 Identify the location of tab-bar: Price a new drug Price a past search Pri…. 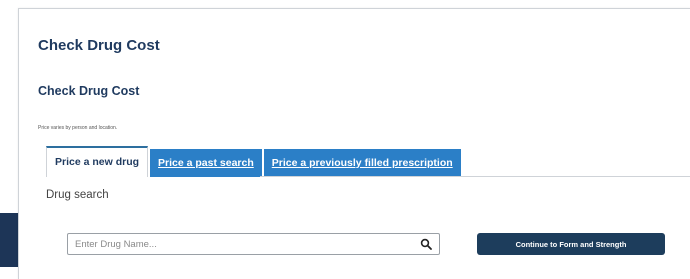
(254, 161).